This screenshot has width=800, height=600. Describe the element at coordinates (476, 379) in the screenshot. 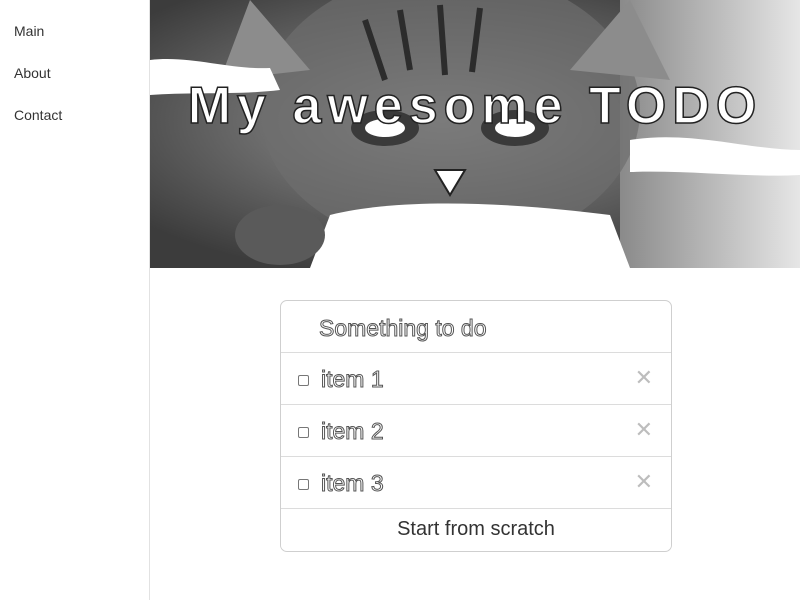

I see `todo-item: item 1 ✕` at that location.